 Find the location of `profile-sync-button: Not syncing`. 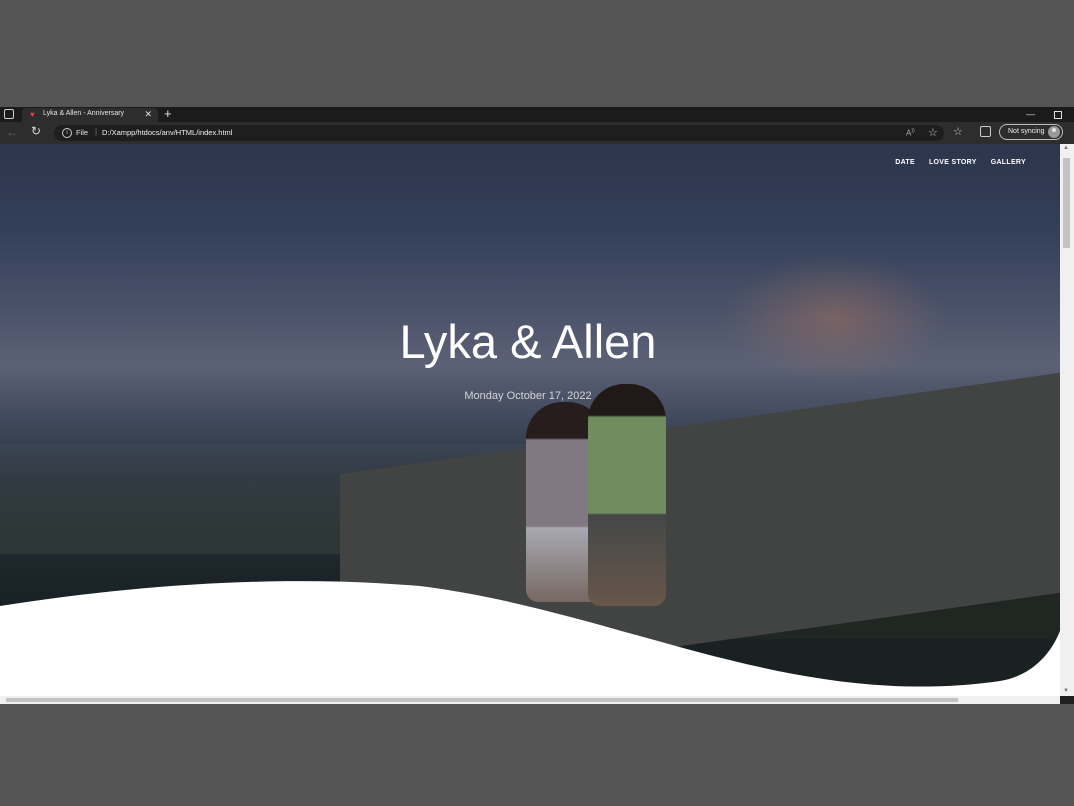

profile-sync-button: Not syncing is located at coordinates (1031, 132).